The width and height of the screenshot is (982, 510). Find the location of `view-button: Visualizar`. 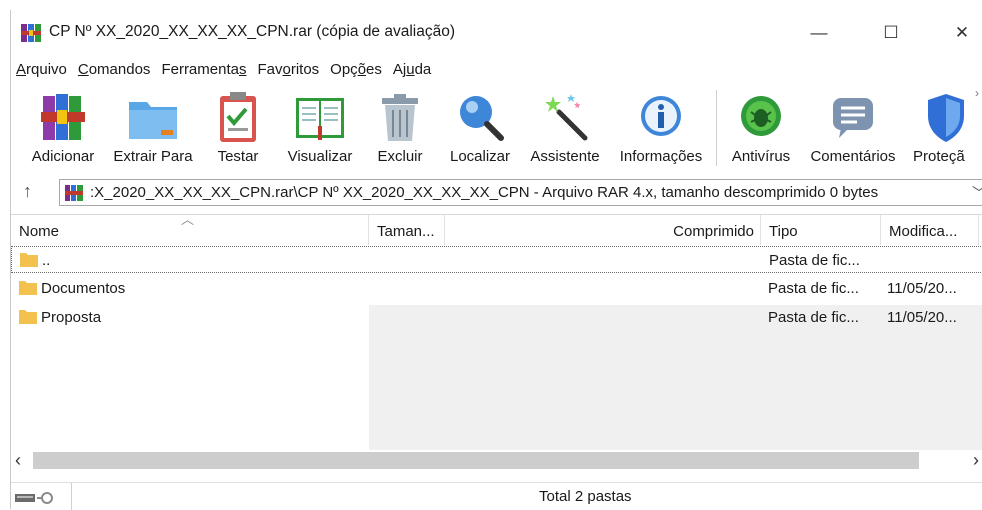

view-button: Visualizar is located at coordinates (320, 128).